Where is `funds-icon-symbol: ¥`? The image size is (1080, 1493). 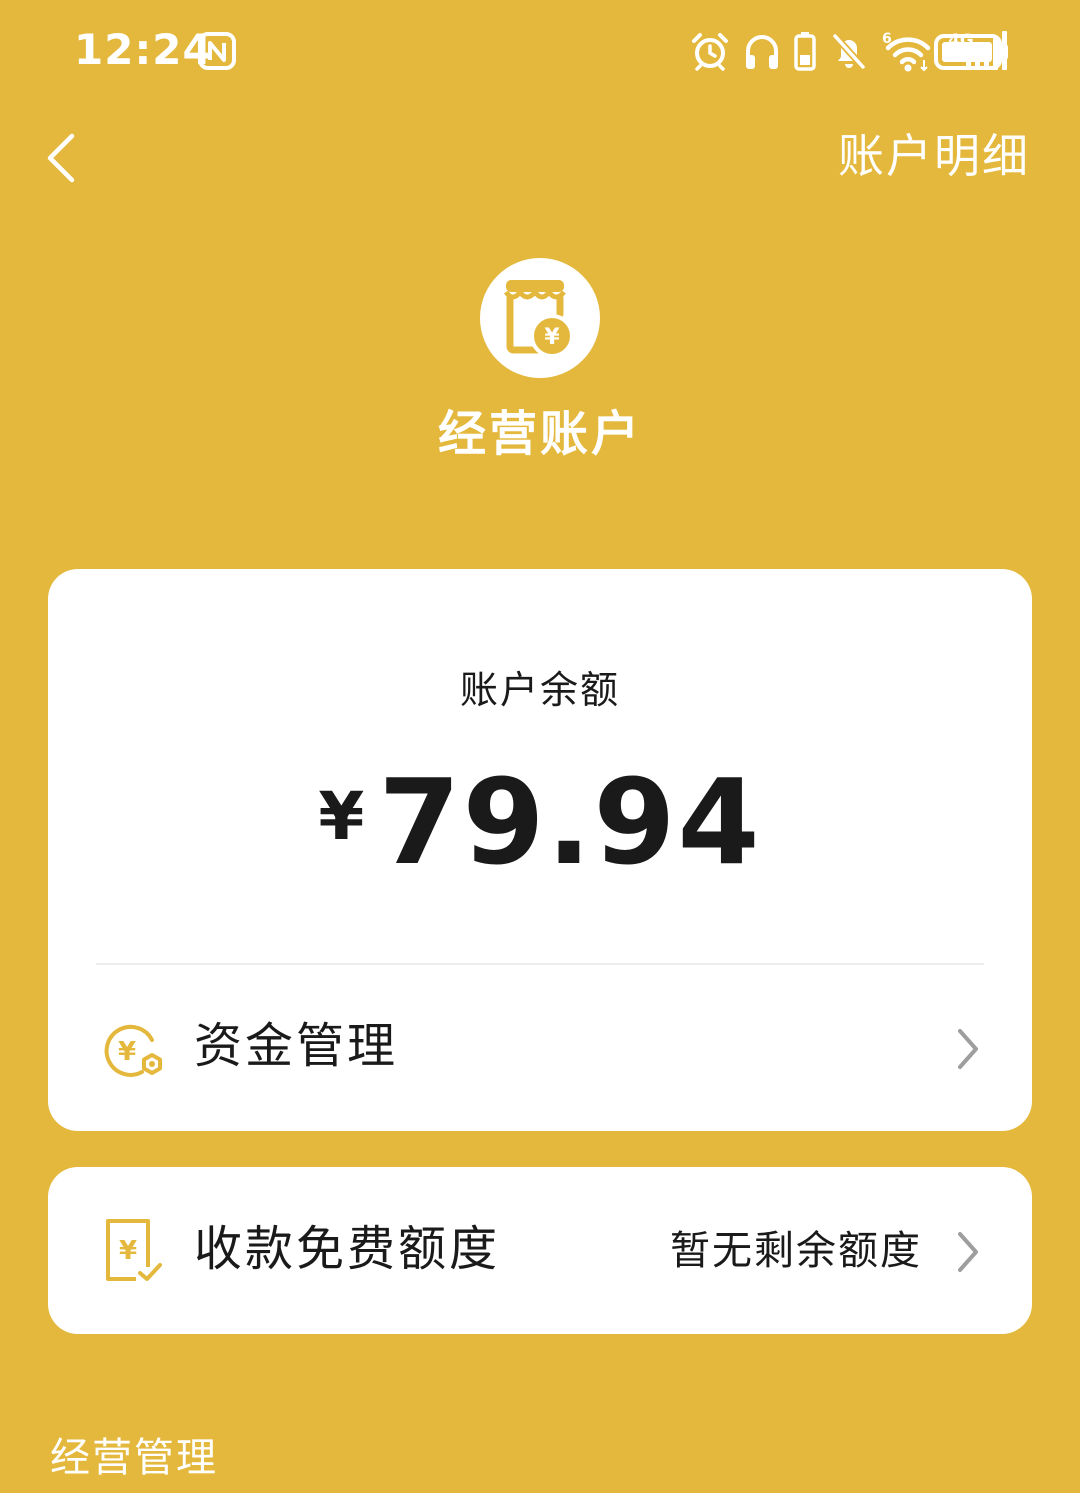
funds-icon-symbol: ¥ is located at coordinates (127, 1052).